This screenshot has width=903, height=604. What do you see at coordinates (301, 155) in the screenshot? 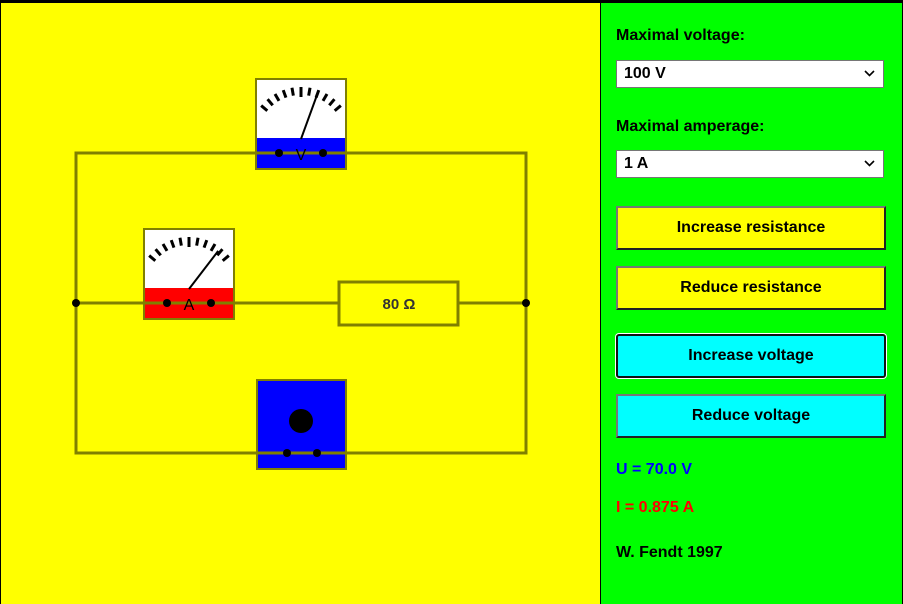
I see `voltmeter-symbol: V` at bounding box center [301, 155].